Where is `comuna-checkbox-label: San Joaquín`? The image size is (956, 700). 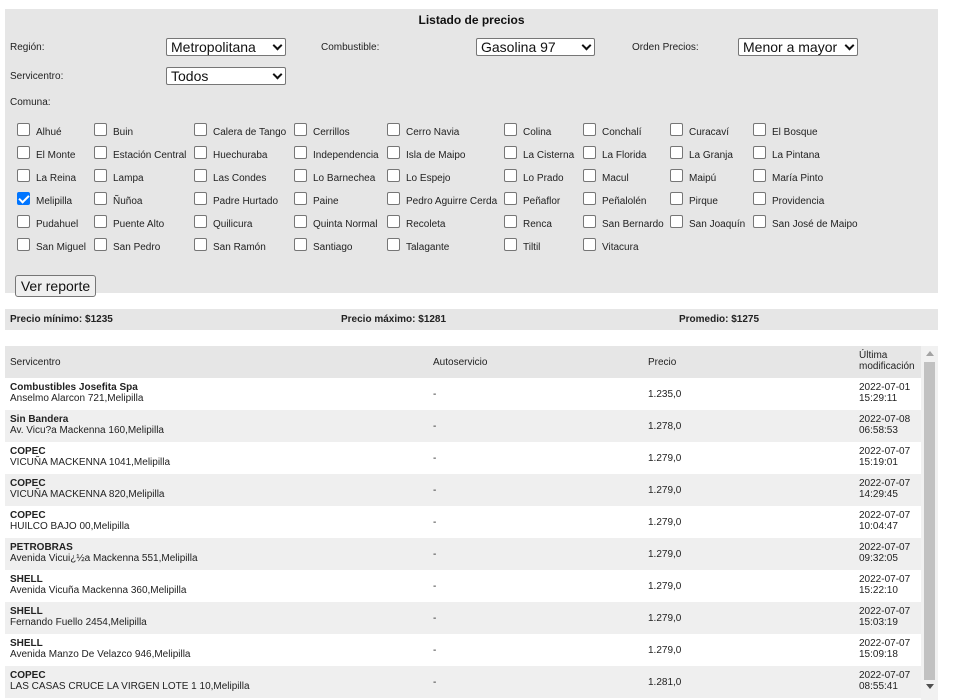 comuna-checkbox-label: San Joaquín is located at coordinates (717, 224).